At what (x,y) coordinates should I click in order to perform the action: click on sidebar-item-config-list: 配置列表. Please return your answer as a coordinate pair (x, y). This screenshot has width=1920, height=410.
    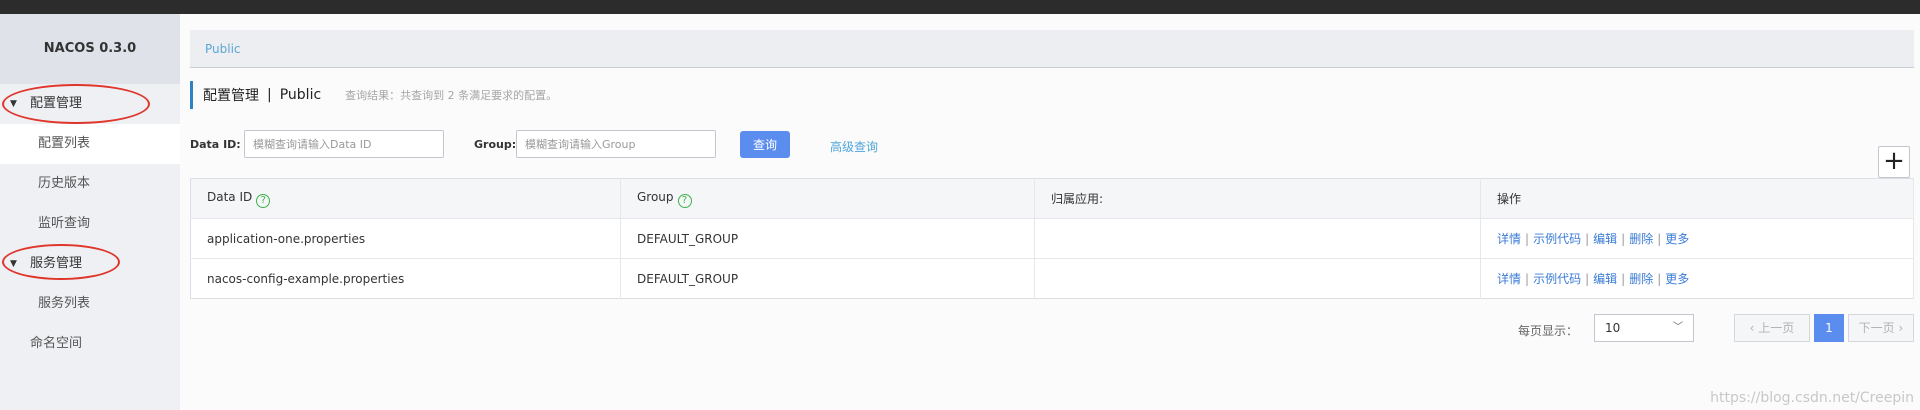
    Looking at the image, I should click on (90, 144).